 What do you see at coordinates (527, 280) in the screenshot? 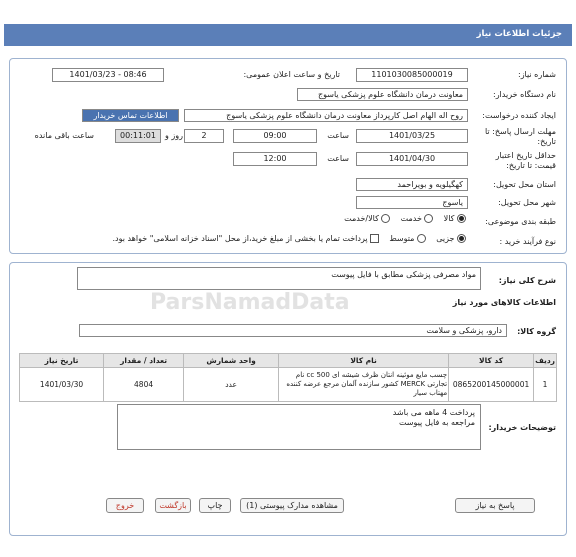
I see `summary-label: شرح کلی نیاز:` at bounding box center [527, 280].